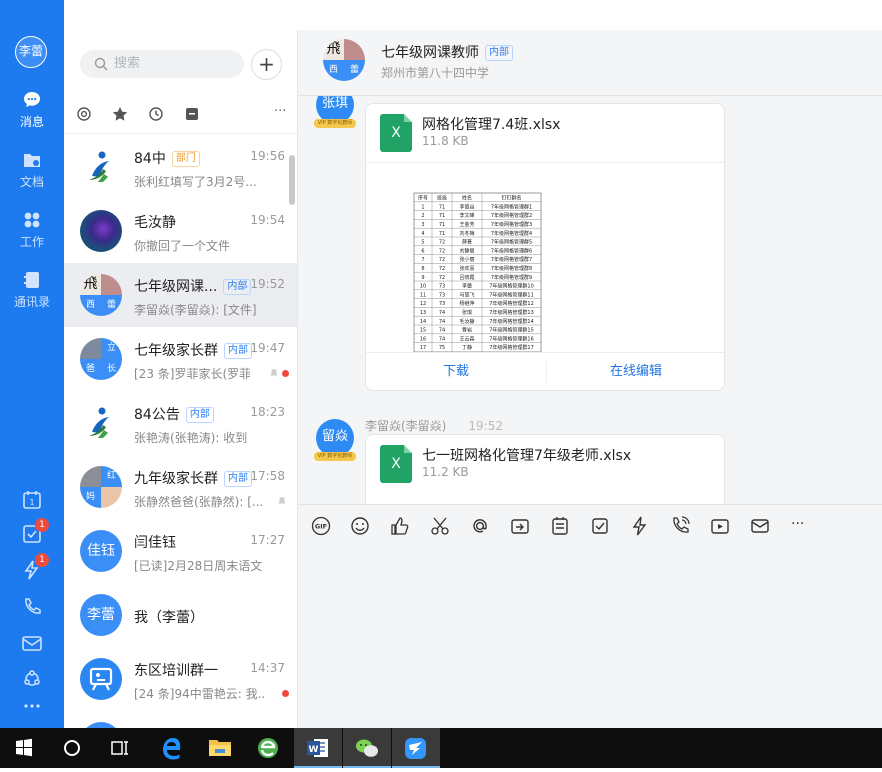  Describe the element at coordinates (266, 64) in the screenshot. I see `add-button: +` at that location.